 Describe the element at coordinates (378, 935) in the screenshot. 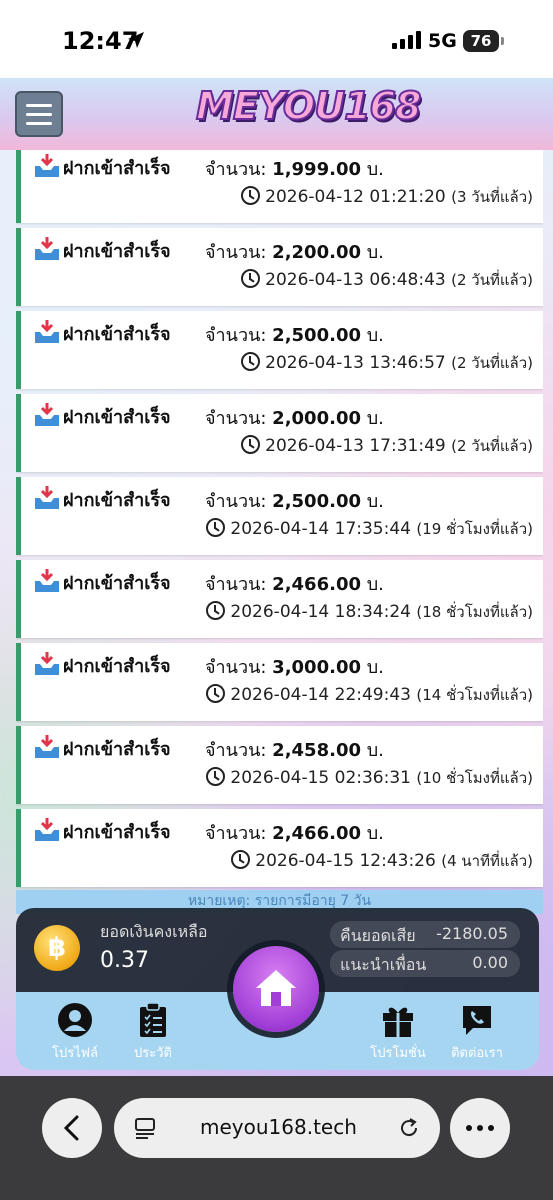

I see `cashback-label: คืนยอดเสีย` at that location.